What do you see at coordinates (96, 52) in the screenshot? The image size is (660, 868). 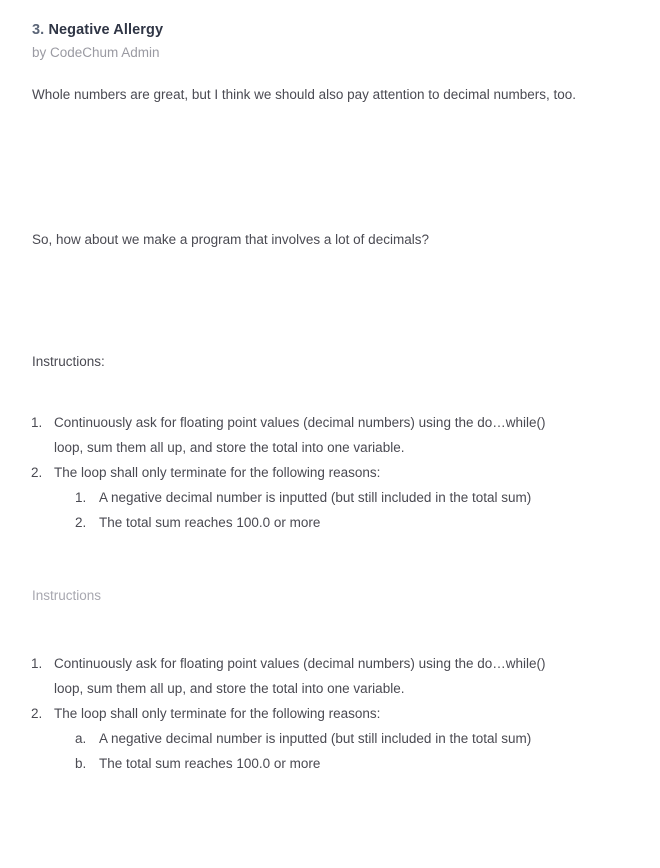 I see `problem-author: by CodeChum Admin` at bounding box center [96, 52].